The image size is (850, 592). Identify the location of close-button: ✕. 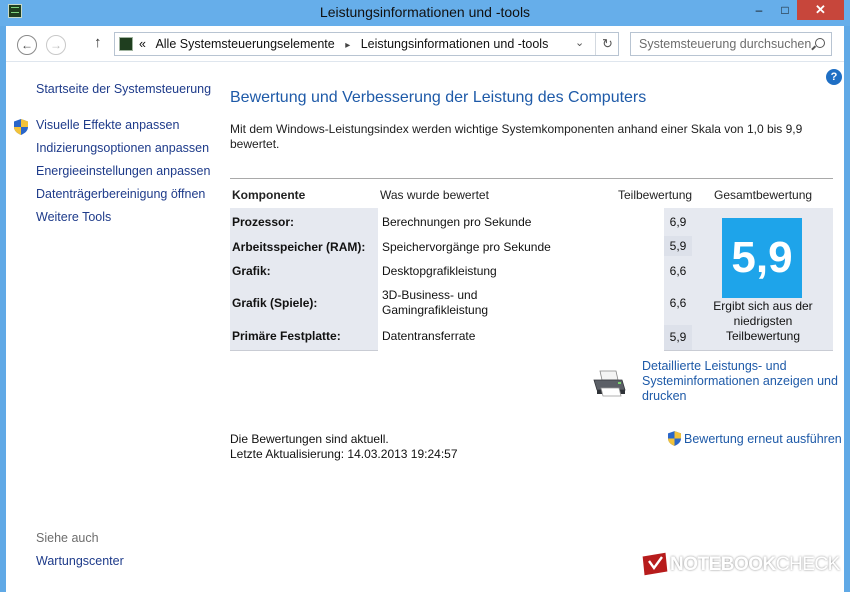
(820, 10).